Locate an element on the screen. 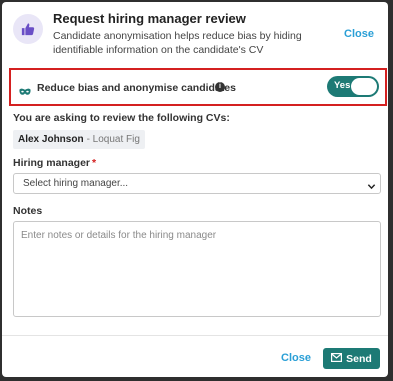  cv-chip: Alex Johnson - Loquat Fig is located at coordinates (79, 139).